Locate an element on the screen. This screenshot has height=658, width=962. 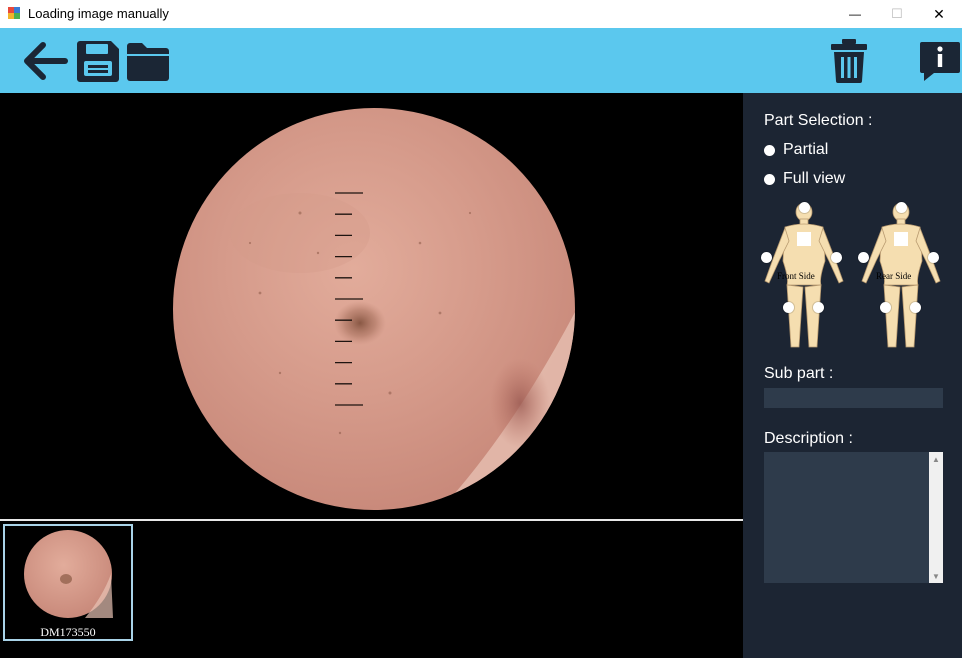
rear-body-figure: Rear Side is located at coordinates (901, 279).